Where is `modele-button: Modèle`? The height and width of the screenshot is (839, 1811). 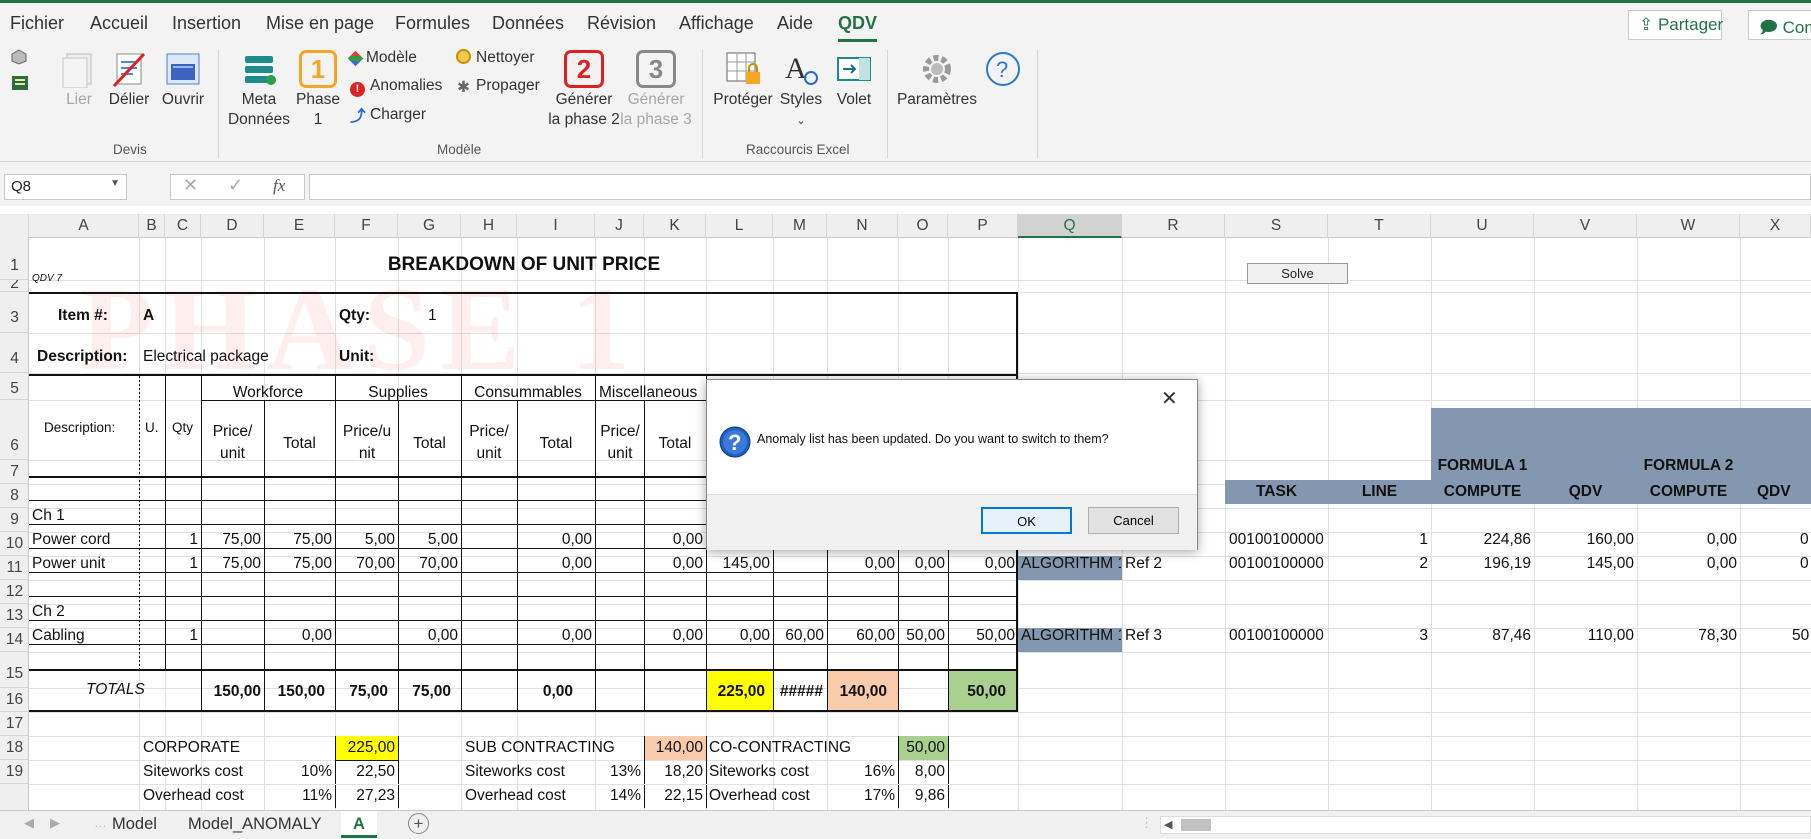
modele-button: Modèle is located at coordinates (382, 58).